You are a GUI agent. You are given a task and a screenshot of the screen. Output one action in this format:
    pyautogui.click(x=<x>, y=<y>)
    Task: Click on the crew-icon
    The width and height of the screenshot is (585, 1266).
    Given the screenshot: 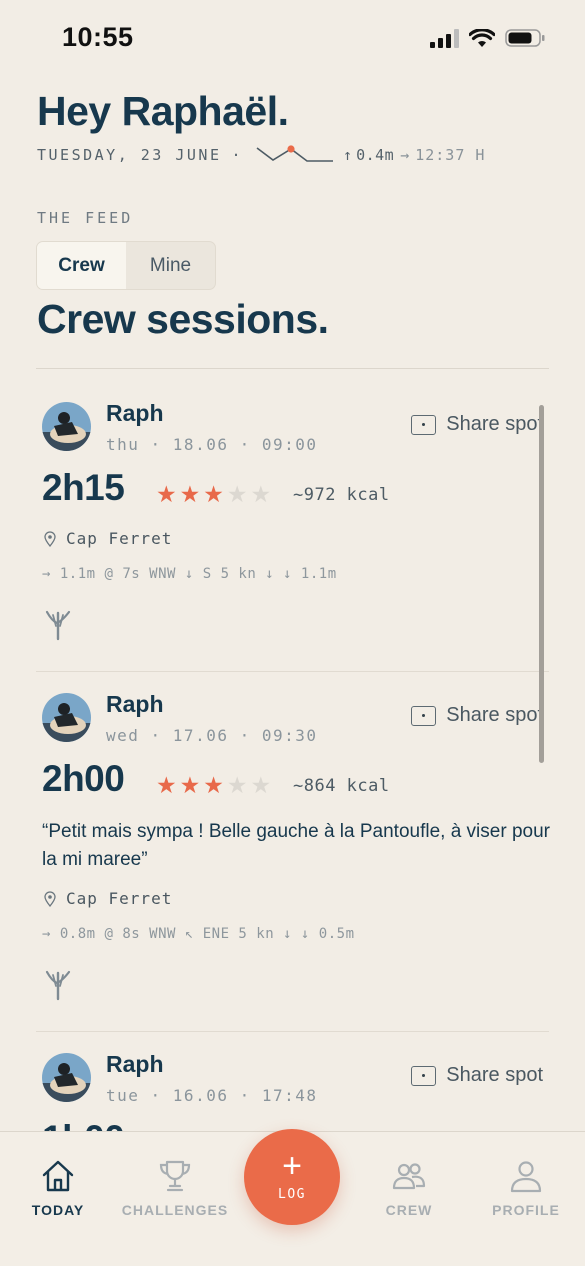 What is the action you would take?
    pyautogui.click(x=409, y=1176)
    